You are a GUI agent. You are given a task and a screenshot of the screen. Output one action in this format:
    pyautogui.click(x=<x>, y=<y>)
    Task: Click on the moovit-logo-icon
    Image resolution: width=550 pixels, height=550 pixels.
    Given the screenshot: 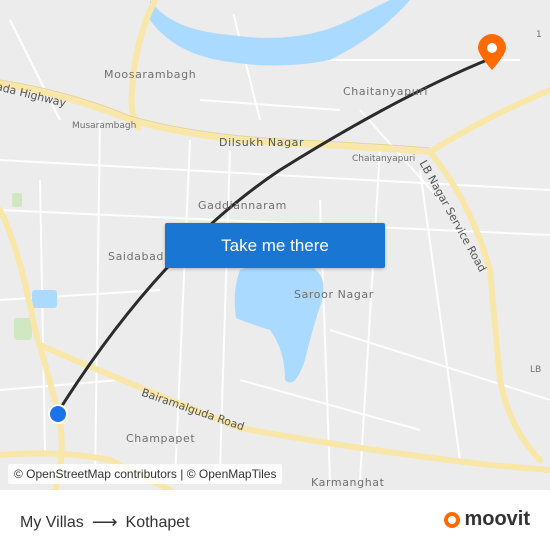 What is the action you would take?
    pyautogui.click(x=452, y=519)
    